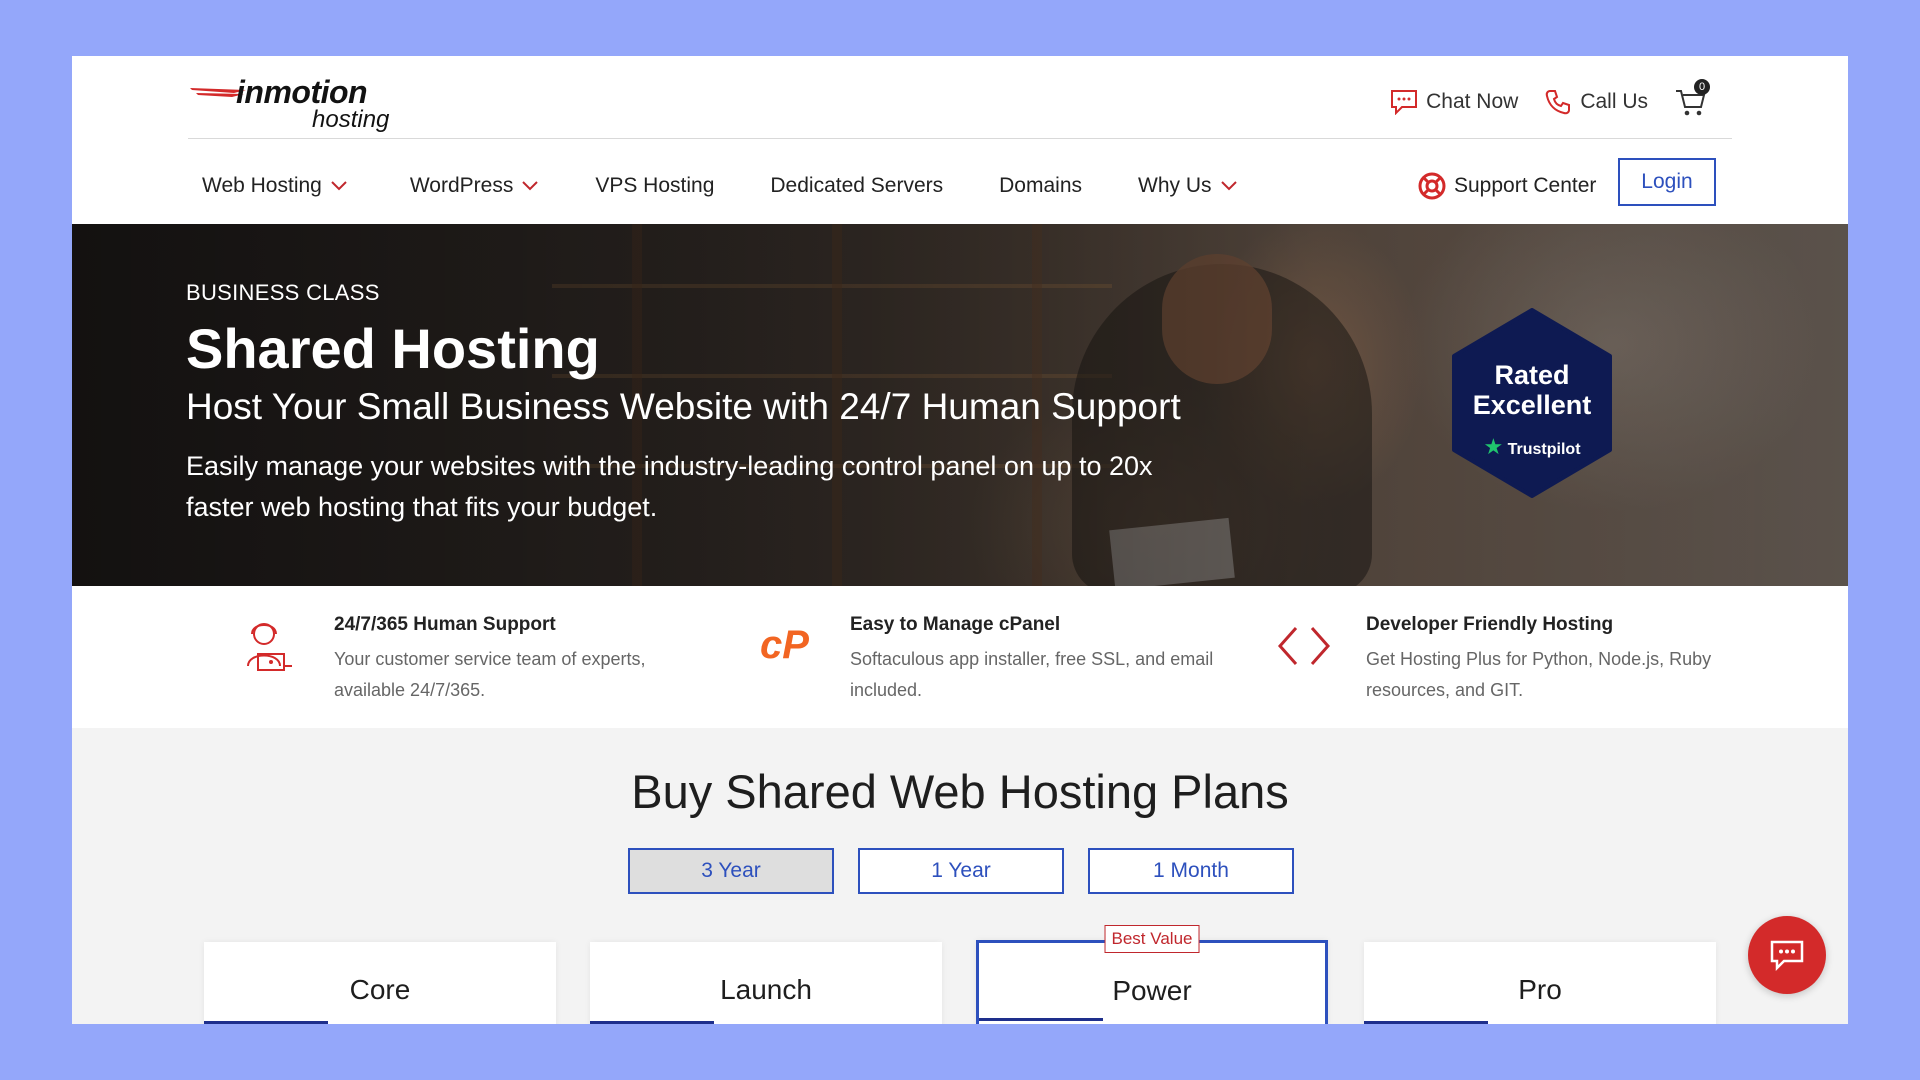 The height and width of the screenshot is (1080, 1920). I want to click on term-1-year-button: 1 Year, so click(961, 871).